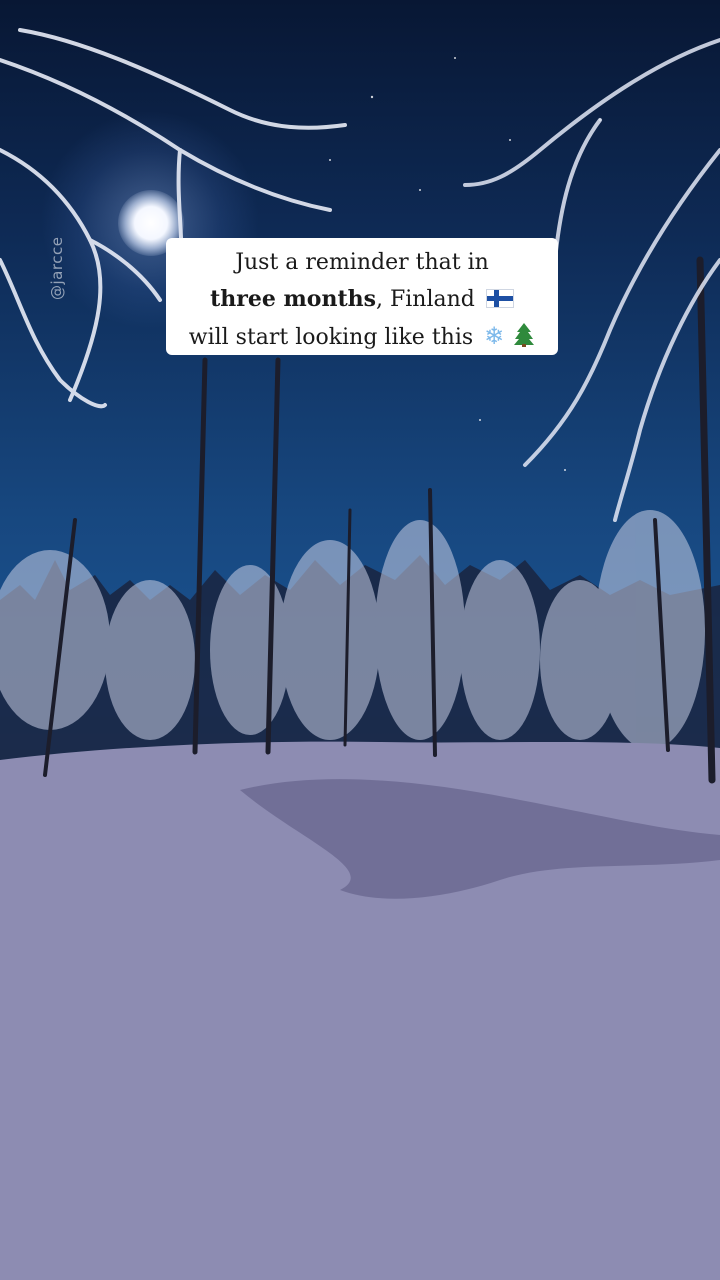 The image size is (720, 1280). What do you see at coordinates (499, 298) in the screenshot?
I see `finland-flag-icon` at bounding box center [499, 298].